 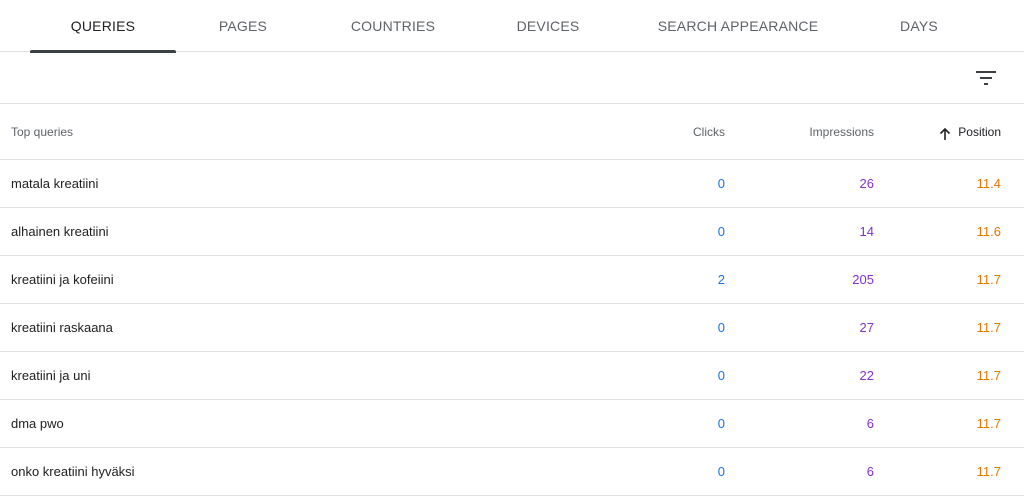 I want to click on cell-impressions: 27, so click(x=866, y=327).